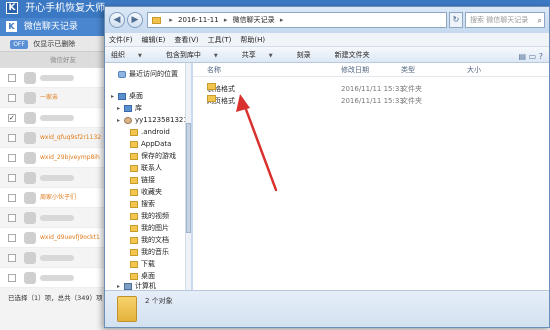 Image resolution: width=550 pixels, height=330 pixels. I want to click on nav-tree-label: 我的音乐, so click(155, 252).